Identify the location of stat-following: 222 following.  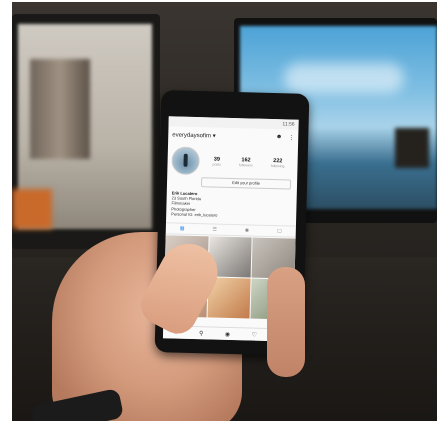
(278, 163).